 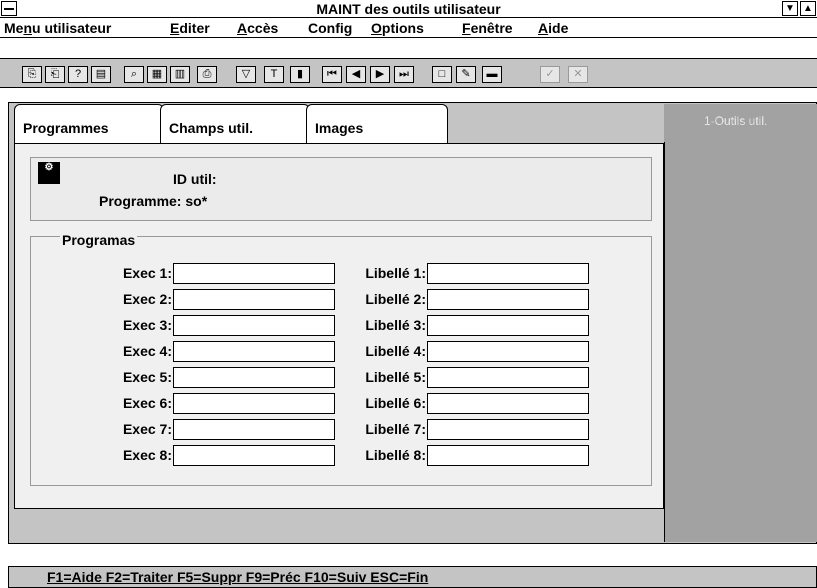 What do you see at coordinates (180, 74) in the screenshot?
I see `table-icon: ▥` at bounding box center [180, 74].